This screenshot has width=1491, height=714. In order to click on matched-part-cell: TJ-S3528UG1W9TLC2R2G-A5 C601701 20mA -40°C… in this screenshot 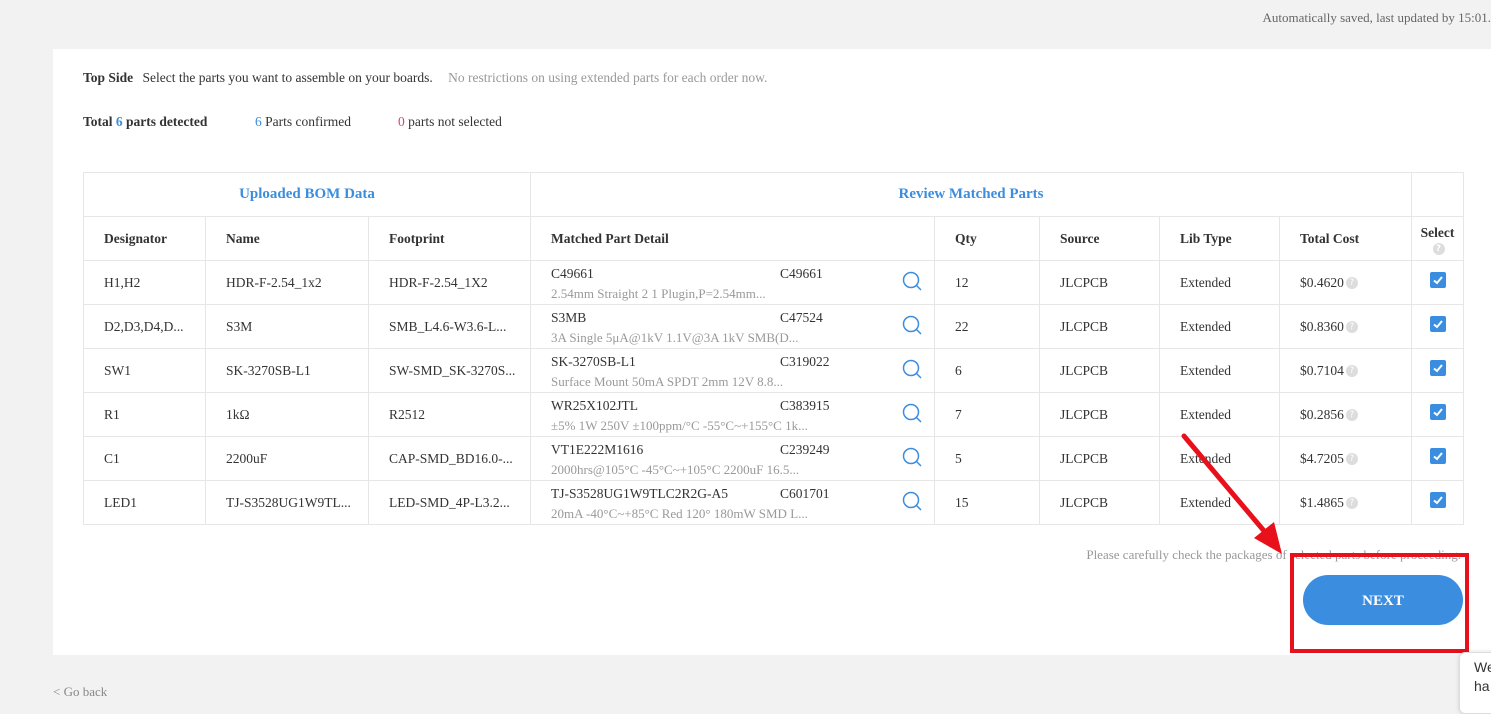, I will do `click(710, 502)`.